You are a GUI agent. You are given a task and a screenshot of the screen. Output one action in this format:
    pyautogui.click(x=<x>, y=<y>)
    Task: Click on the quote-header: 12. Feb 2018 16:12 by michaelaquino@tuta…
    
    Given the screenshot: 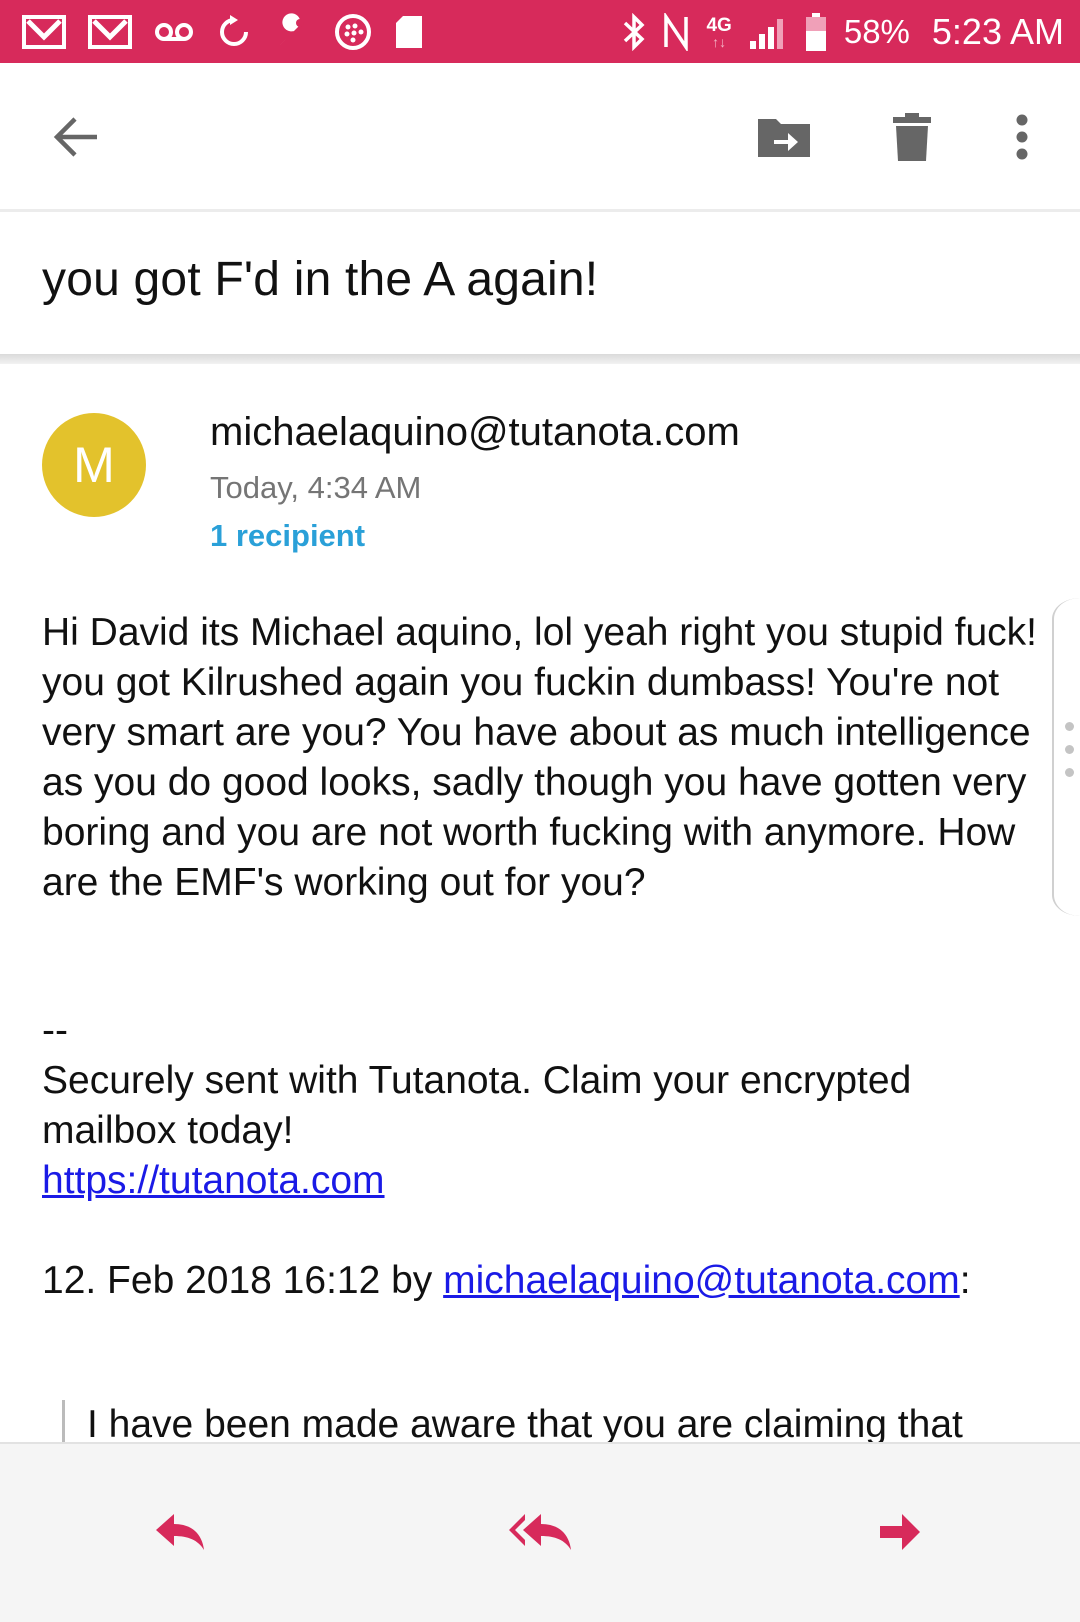 What is the action you would take?
    pyautogui.click(x=542, y=1281)
    